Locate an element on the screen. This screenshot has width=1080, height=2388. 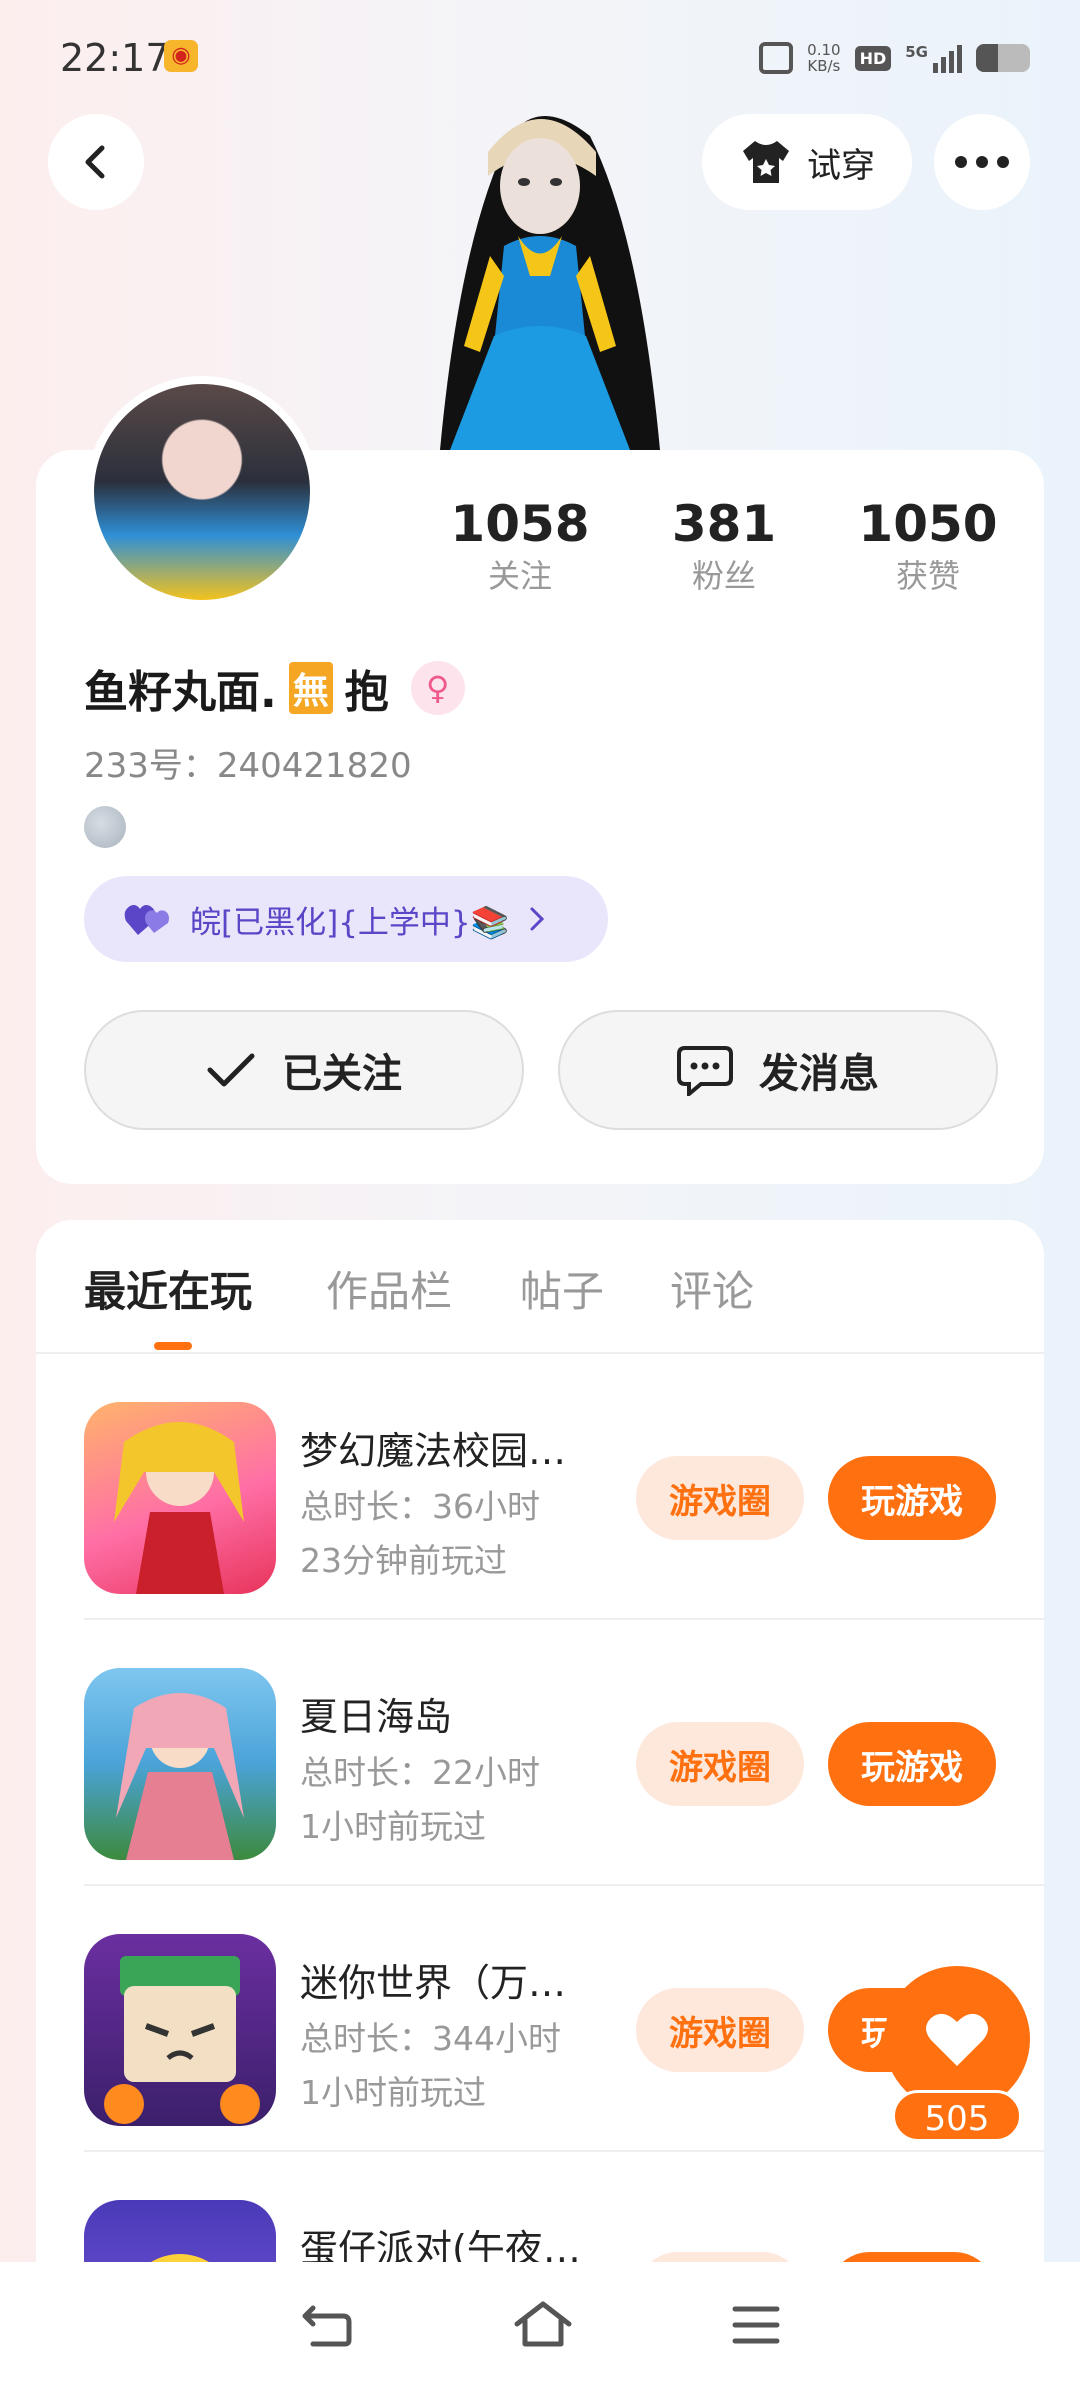
message-button: 发消息 is located at coordinates (778, 1070).